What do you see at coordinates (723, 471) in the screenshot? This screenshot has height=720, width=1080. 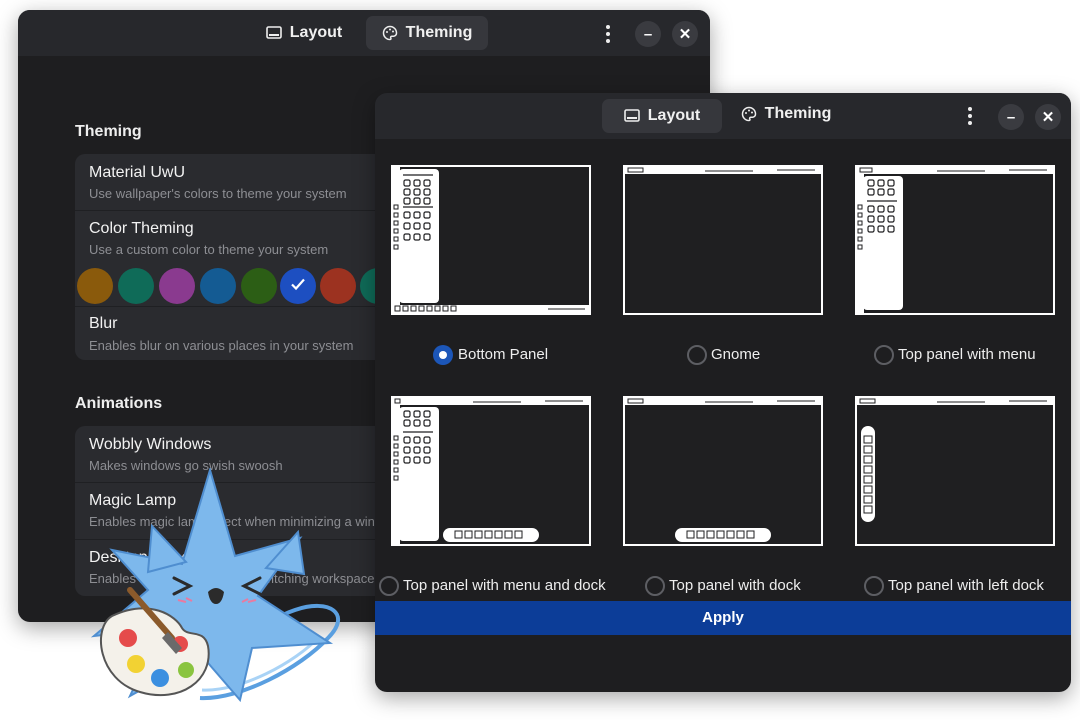 I see `layout-preview-top-panel-dock` at bounding box center [723, 471].